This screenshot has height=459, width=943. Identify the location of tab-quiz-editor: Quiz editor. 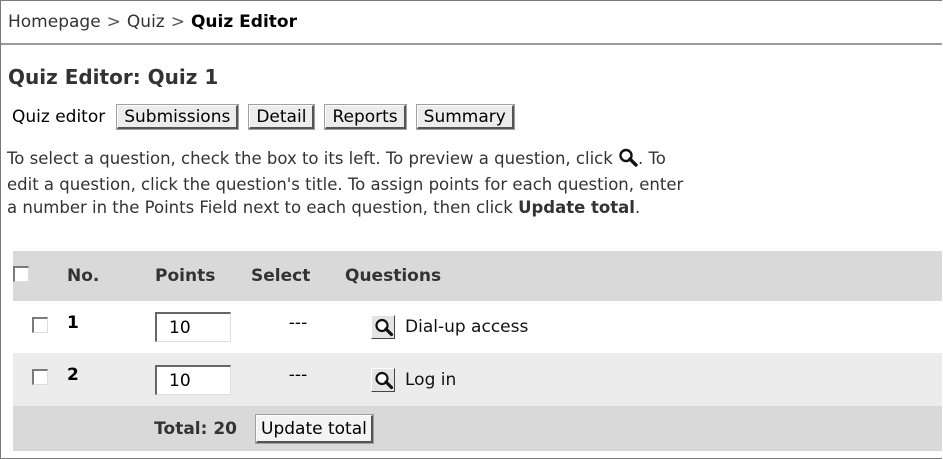
(59, 116).